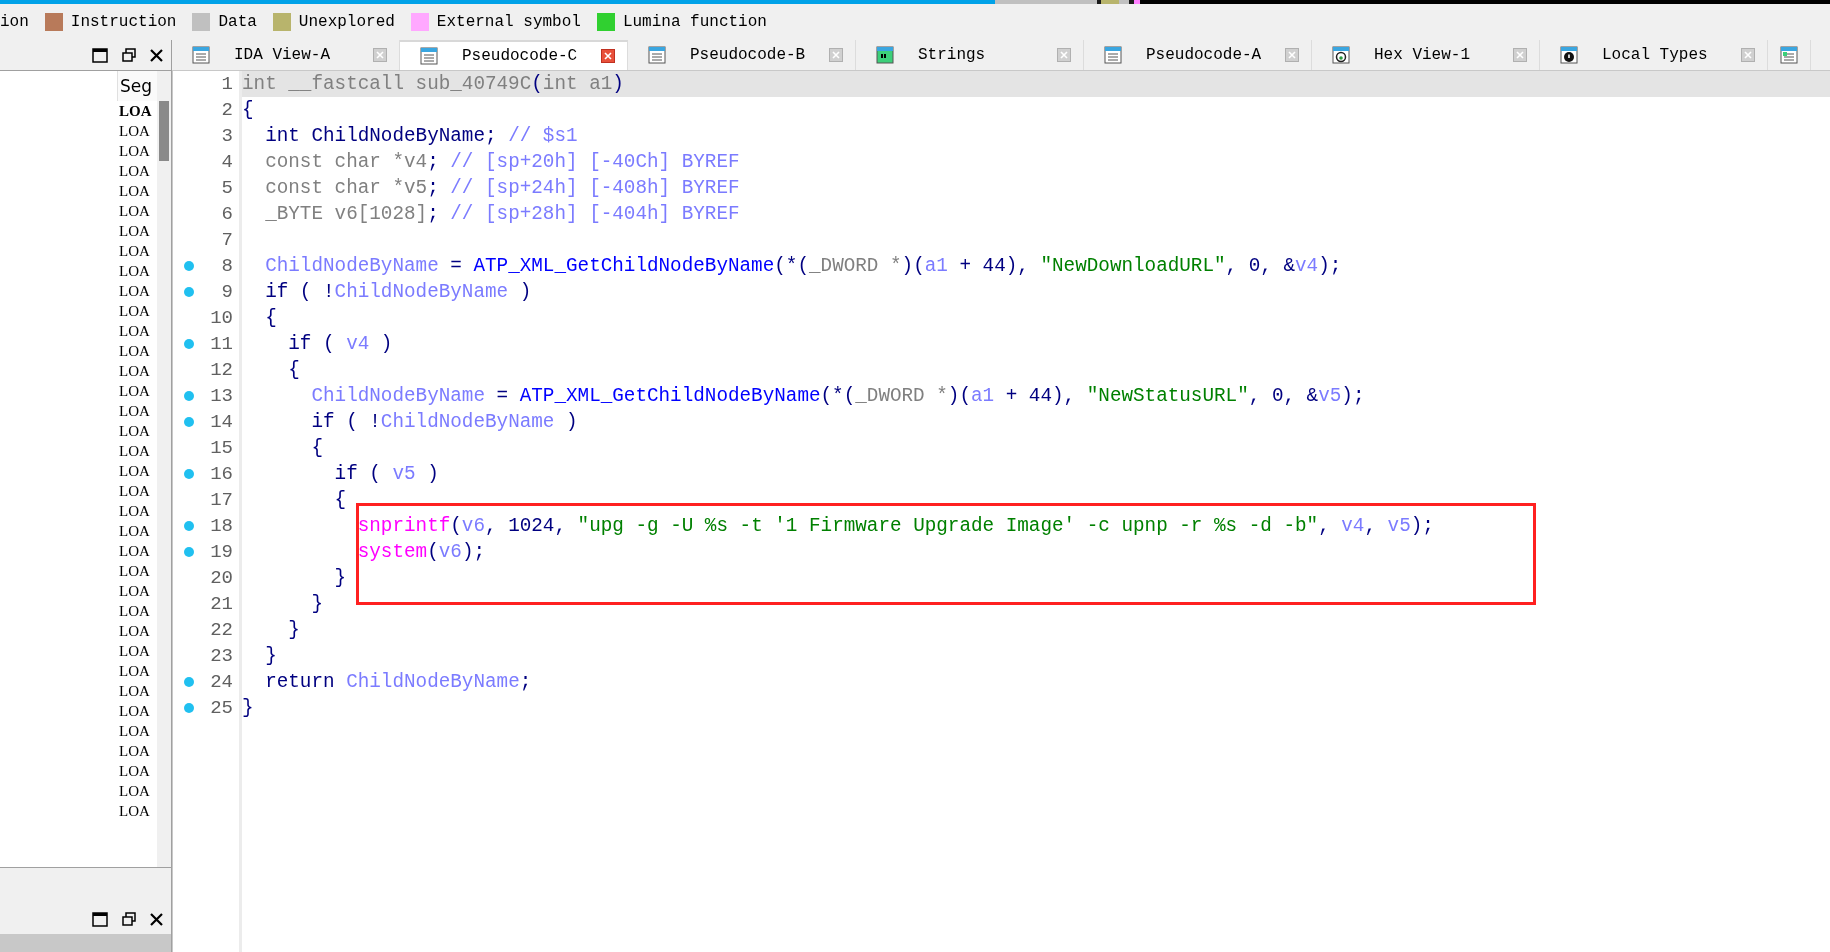 This screenshot has height=952, width=1830. Describe the element at coordinates (227, 240) in the screenshot. I see `line-number: 7` at that location.